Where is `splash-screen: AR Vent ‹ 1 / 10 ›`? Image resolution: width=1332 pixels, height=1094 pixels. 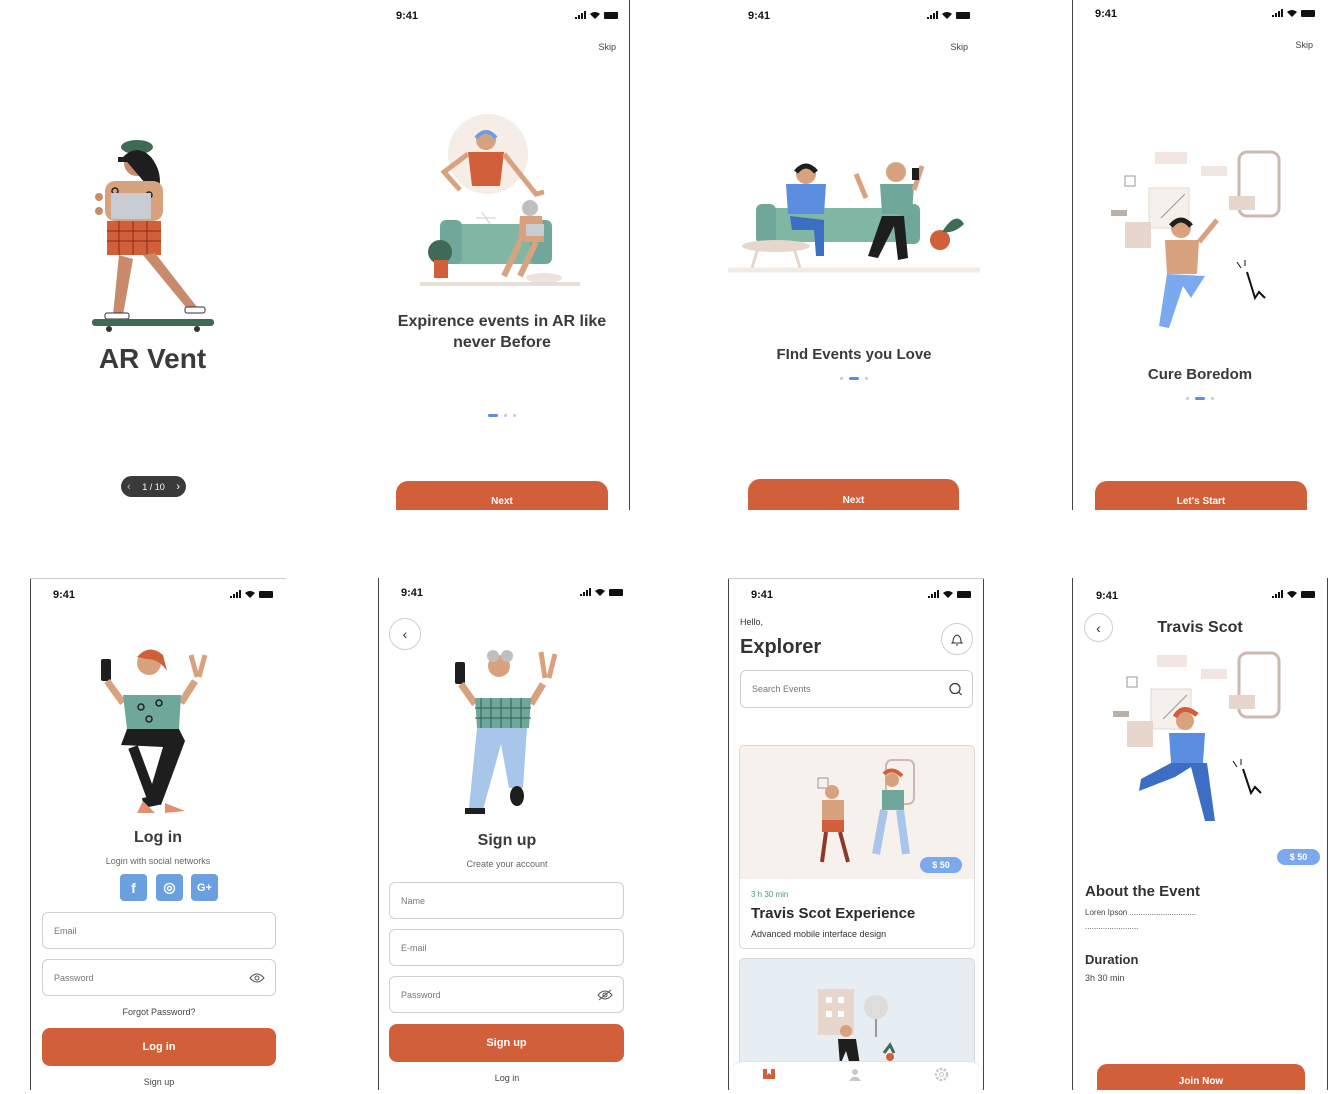
splash-screen: AR Vent ‹ 1 / 10 › is located at coordinates (150, 255).